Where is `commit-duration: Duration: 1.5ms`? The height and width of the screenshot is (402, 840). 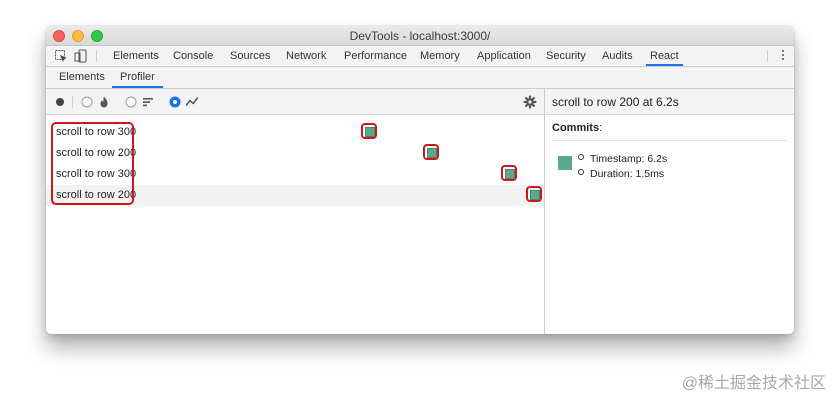
commit-duration: Duration: 1.5ms is located at coordinates (621, 174).